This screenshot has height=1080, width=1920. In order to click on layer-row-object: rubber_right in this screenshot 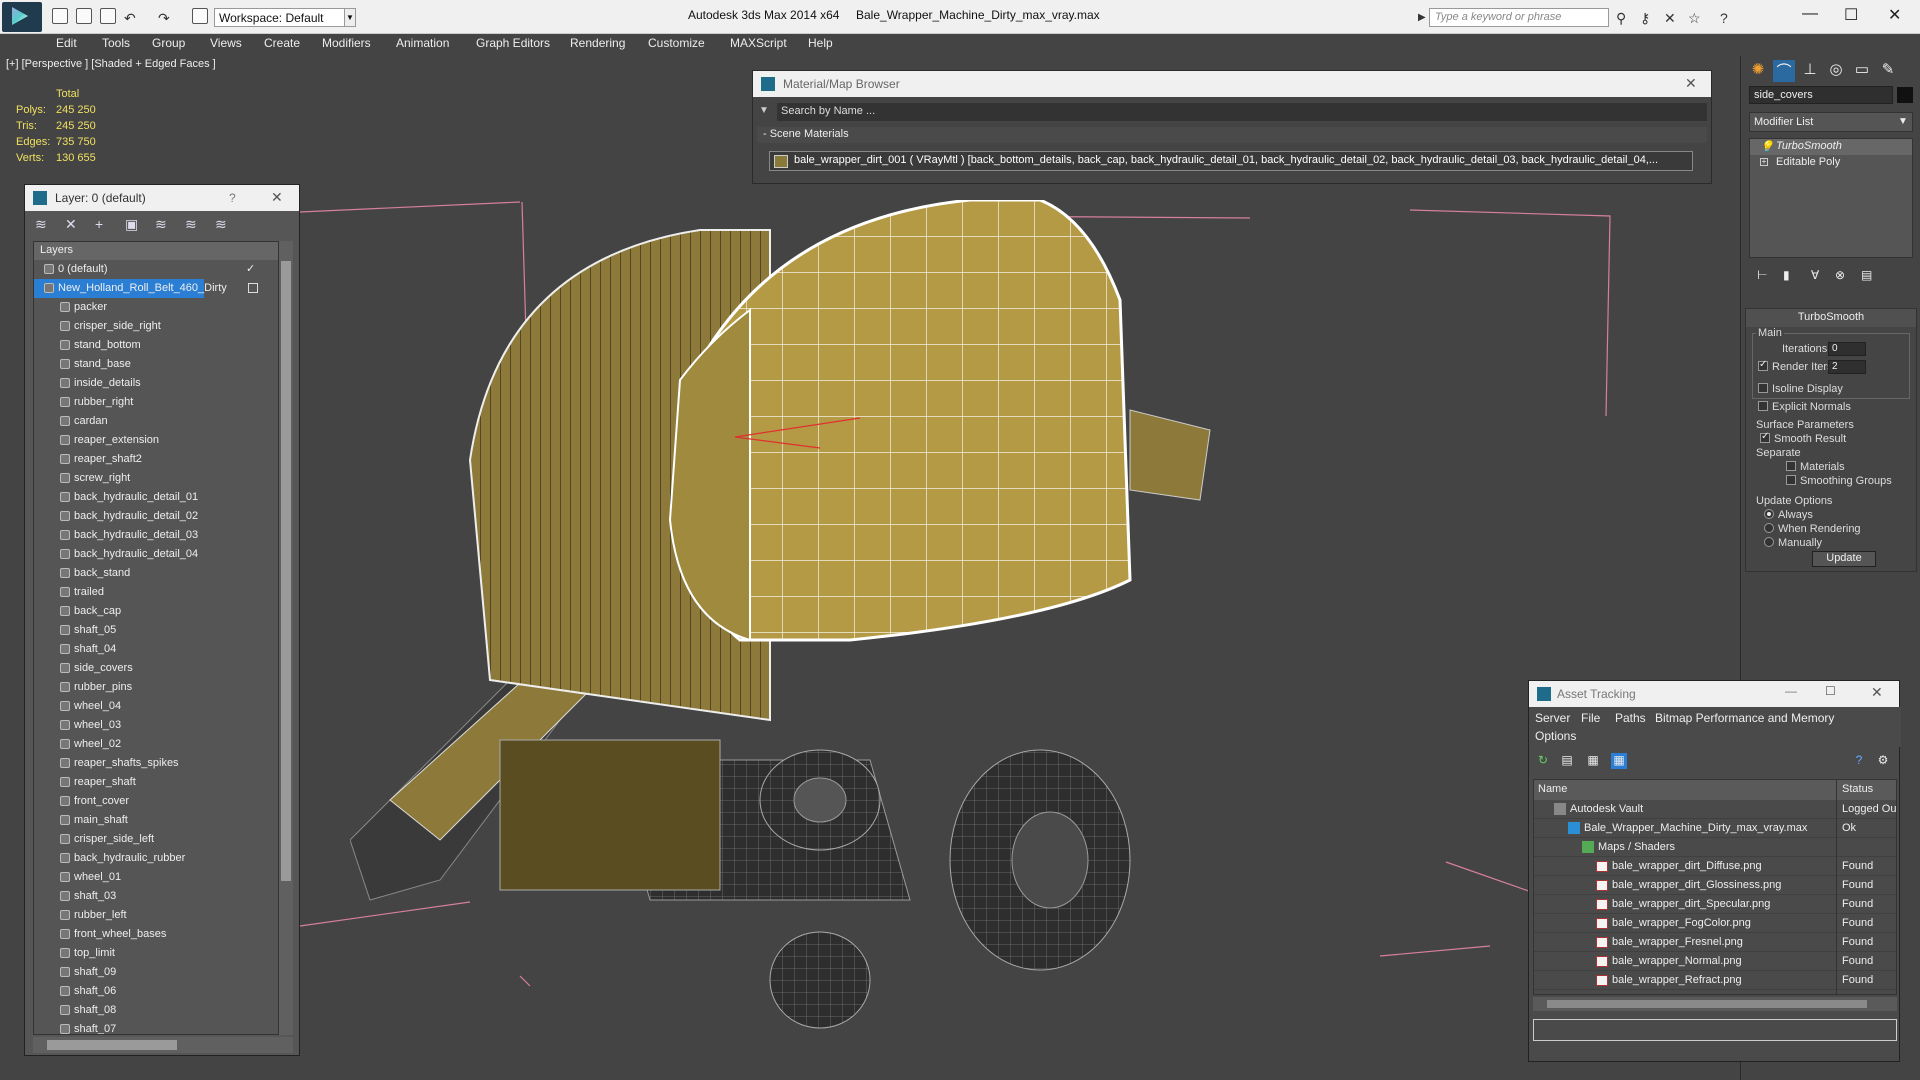, I will do `click(156, 402)`.